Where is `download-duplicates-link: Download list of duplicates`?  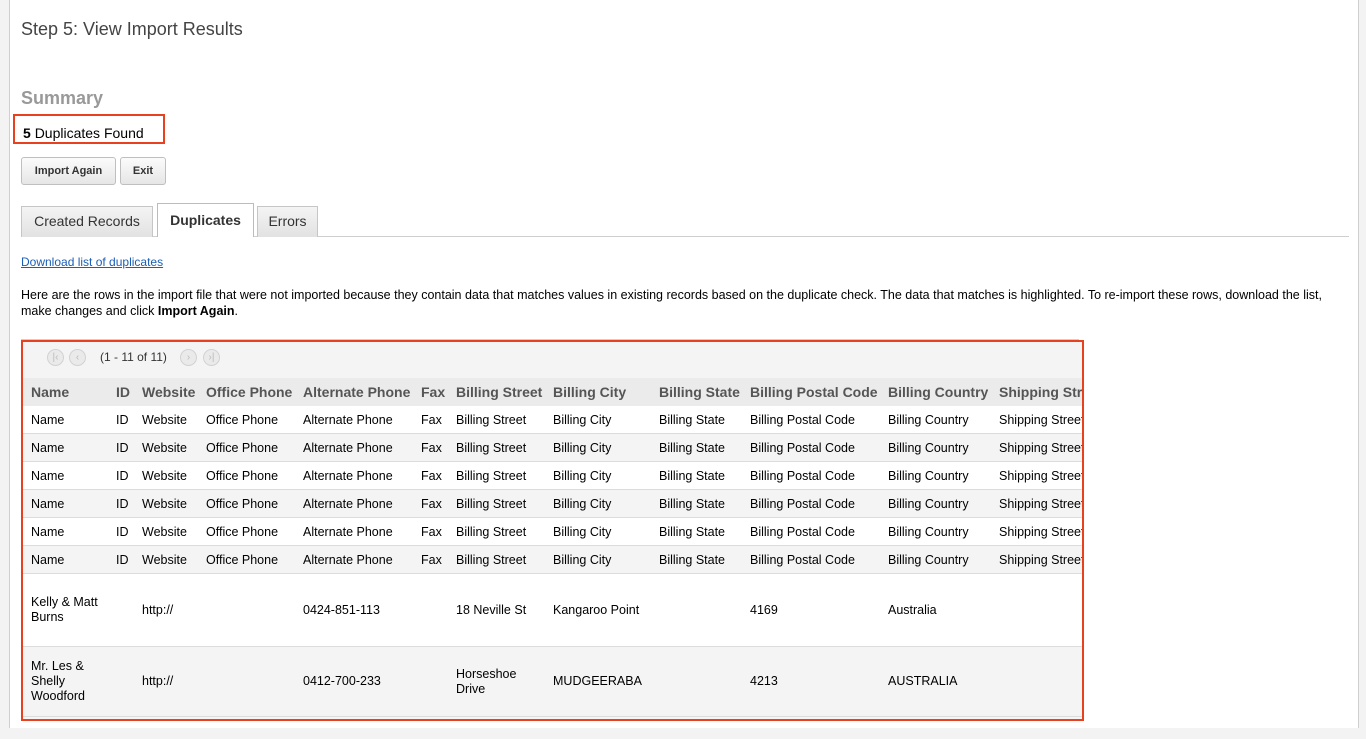
download-duplicates-link: Download list of duplicates is located at coordinates (92, 262).